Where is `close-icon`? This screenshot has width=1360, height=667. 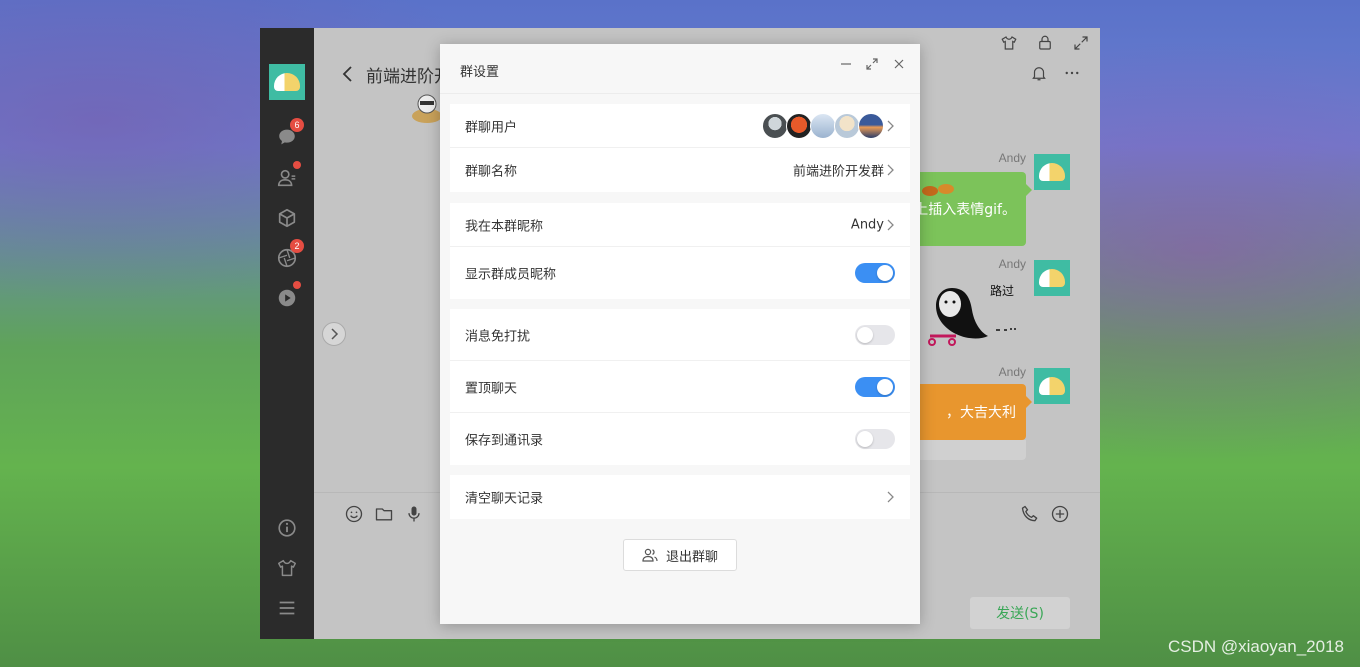
close-icon is located at coordinates (899, 64).